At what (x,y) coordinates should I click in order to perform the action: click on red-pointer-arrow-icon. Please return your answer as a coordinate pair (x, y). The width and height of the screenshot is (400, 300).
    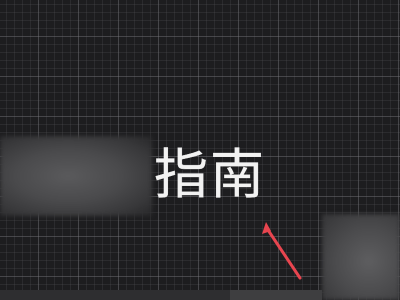
    Looking at the image, I should click on (282, 251).